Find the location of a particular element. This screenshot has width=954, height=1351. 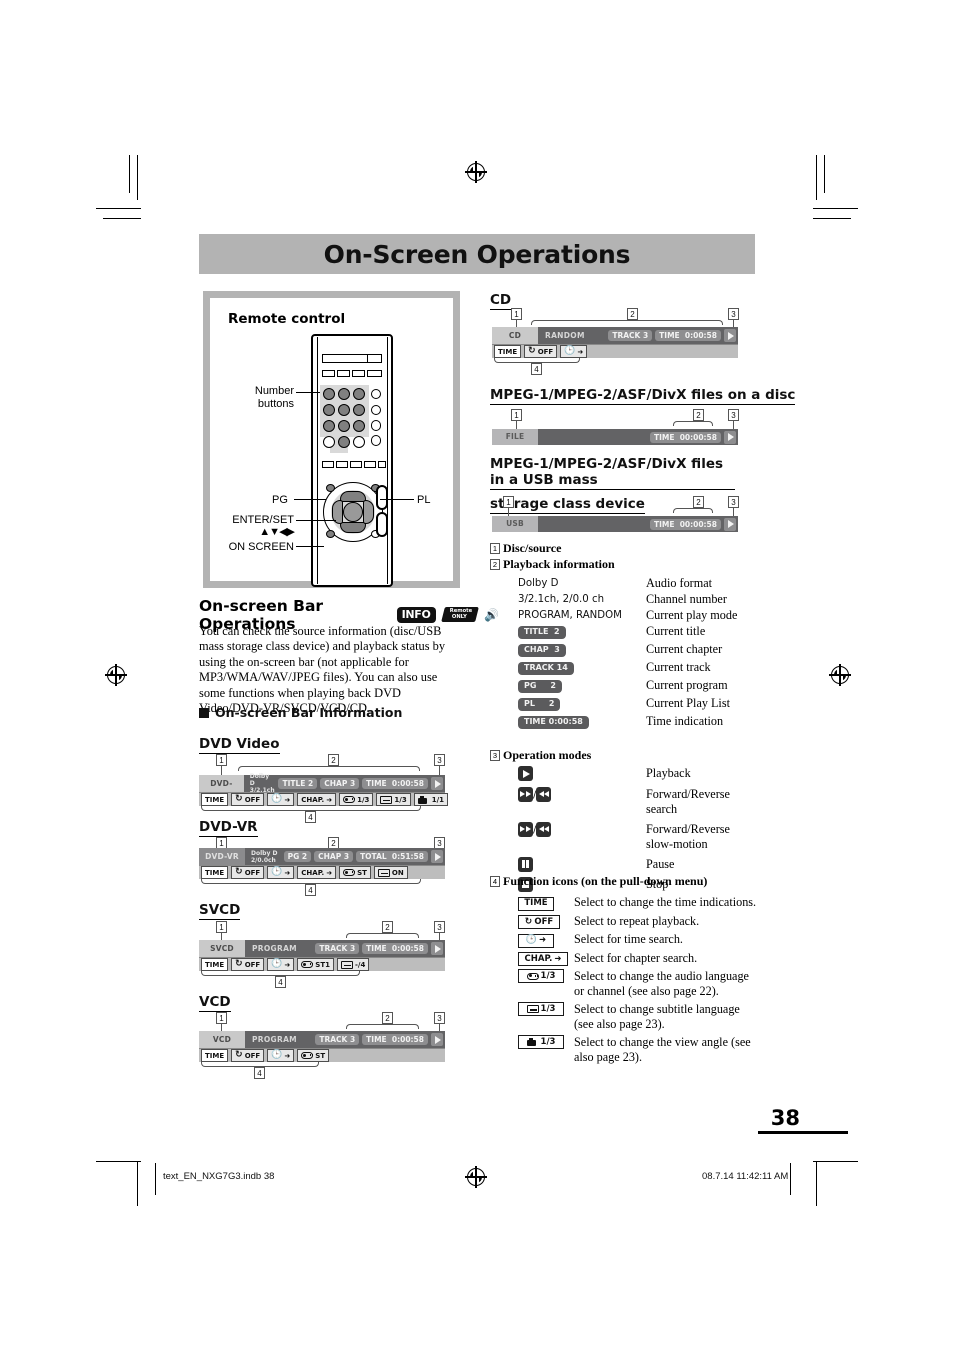

legend-row: TITLE 2 Current title is located at coordinates (635, 631).